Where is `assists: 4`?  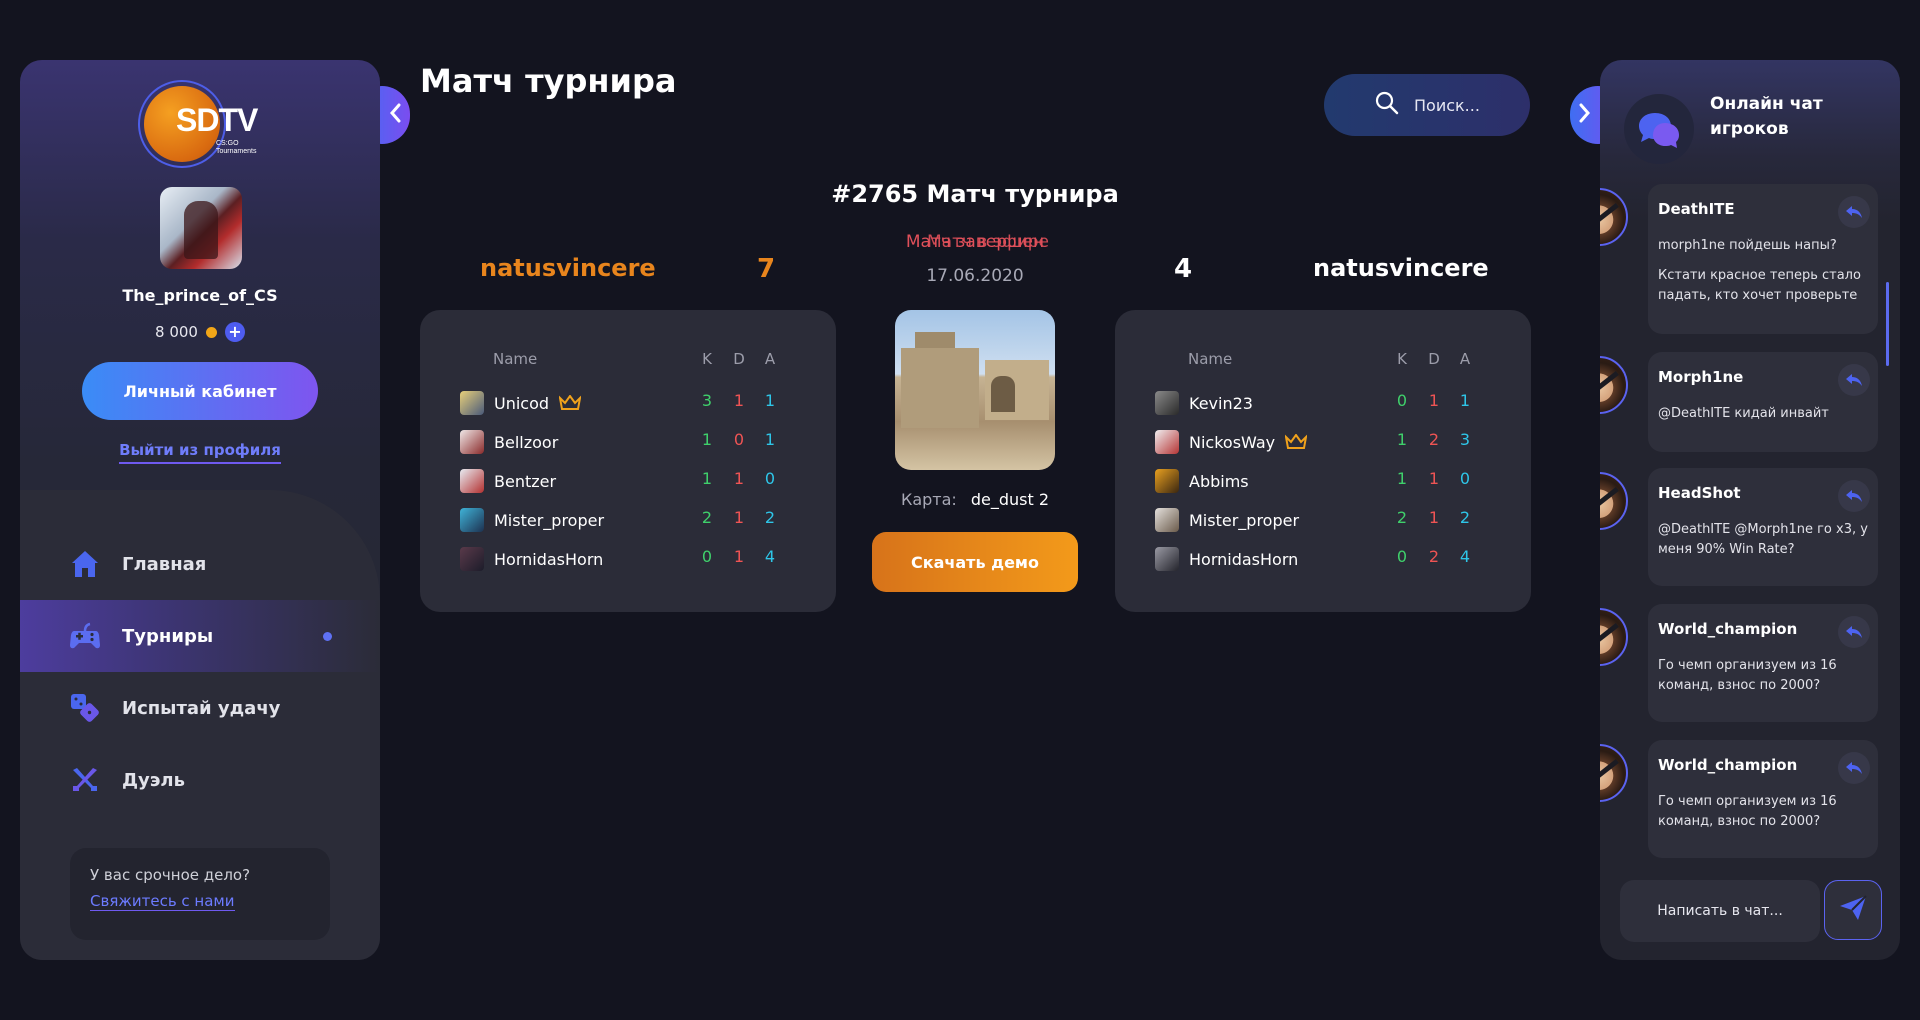 assists: 4 is located at coordinates (1465, 556).